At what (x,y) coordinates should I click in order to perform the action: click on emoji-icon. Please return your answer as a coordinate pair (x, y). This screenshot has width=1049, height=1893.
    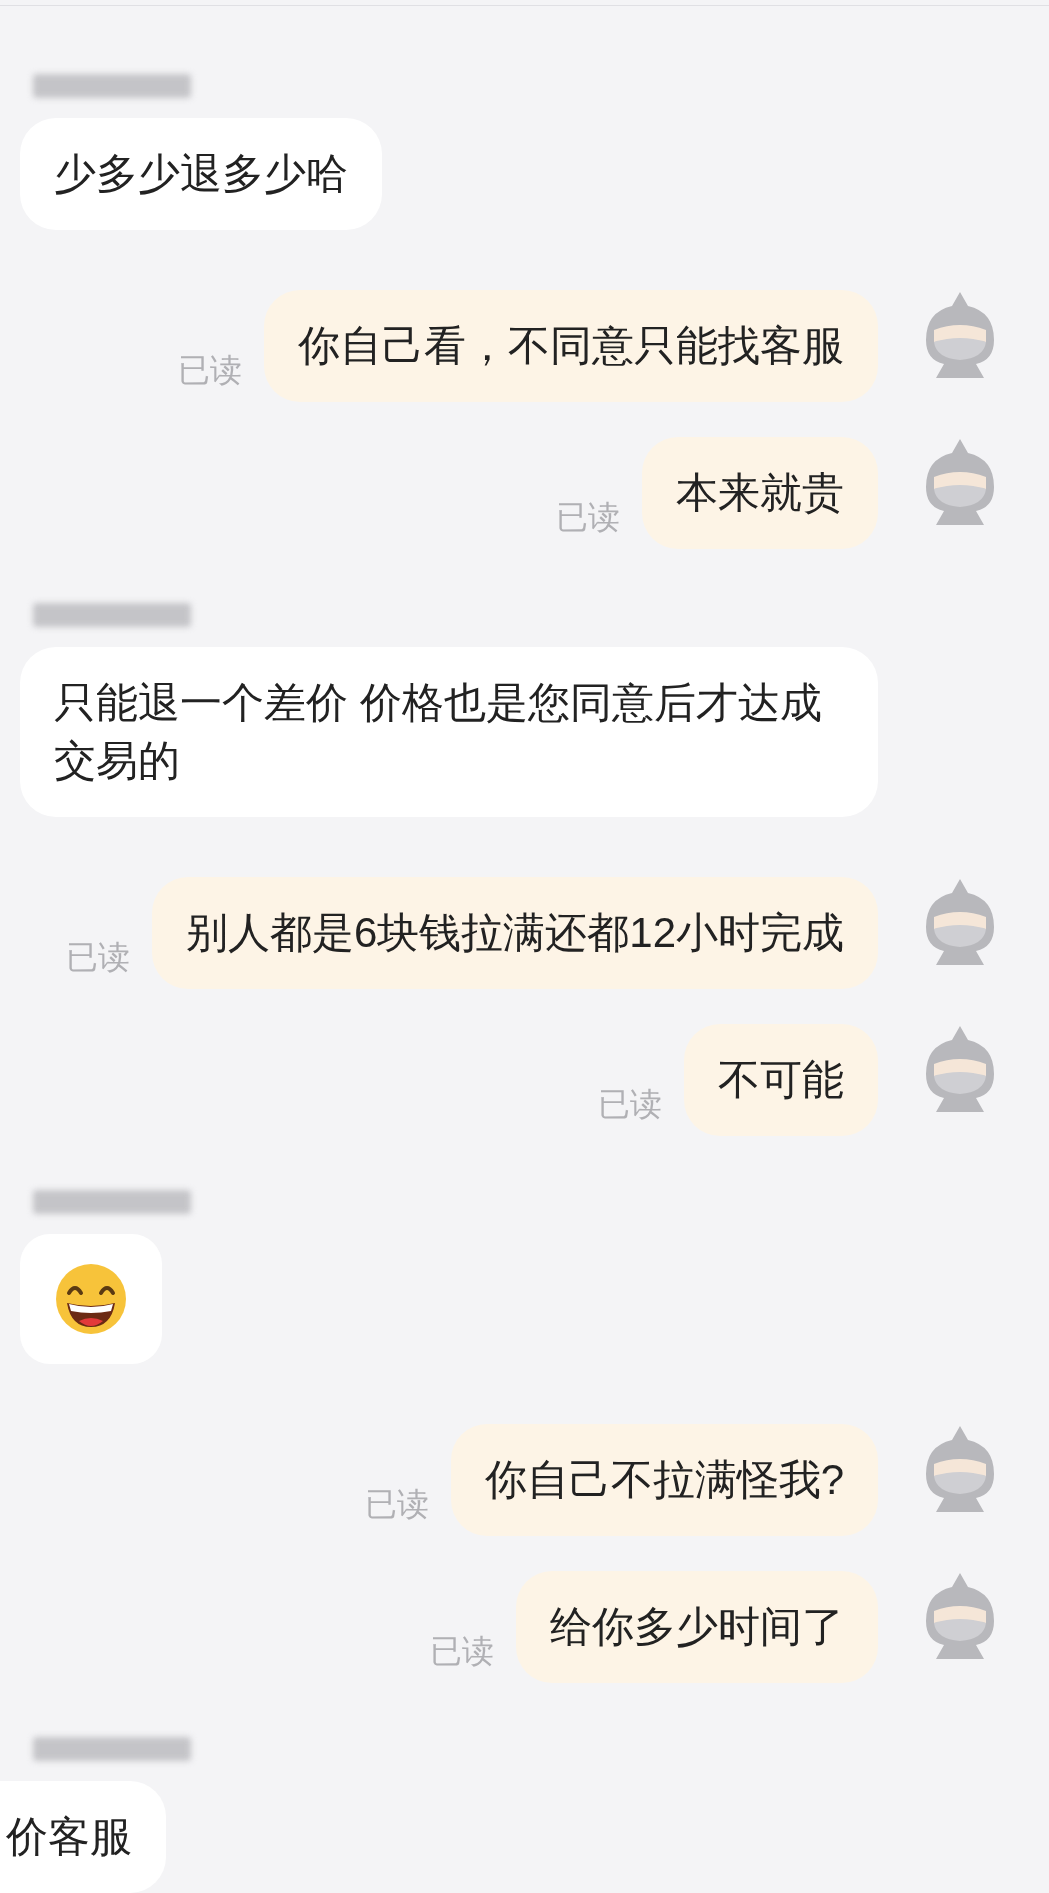
    Looking at the image, I should click on (91, 1299).